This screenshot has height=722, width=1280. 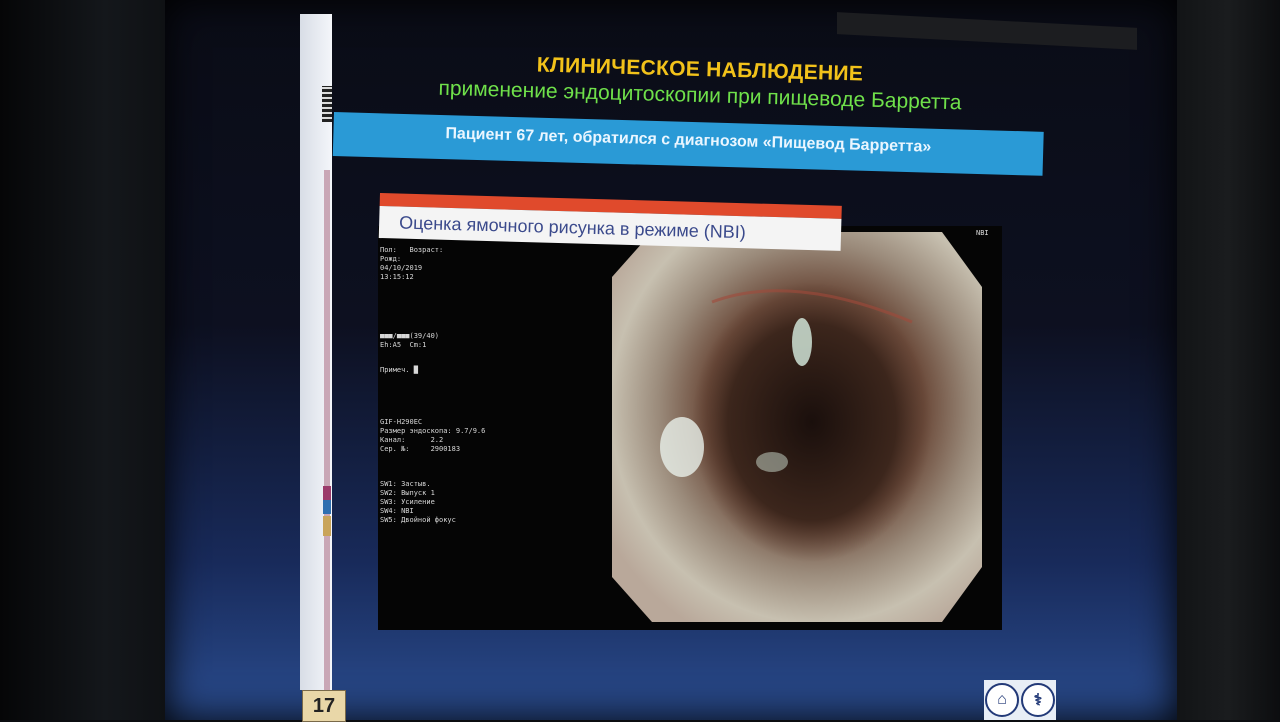 I want to click on patient-line: 13:15:12, so click(x=397, y=277).